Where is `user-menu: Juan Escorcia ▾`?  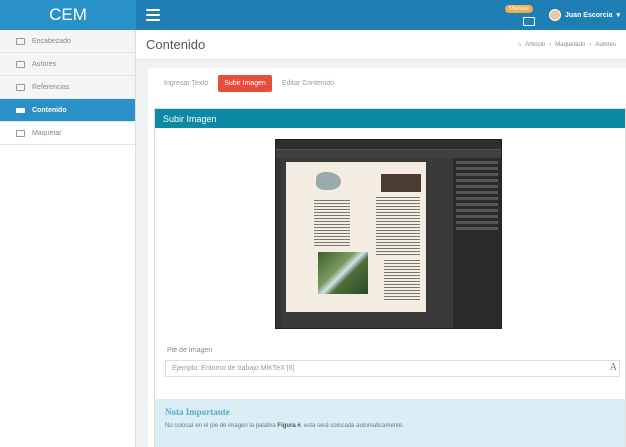
user-menu: Juan Escorcia ▾ is located at coordinates (584, 15).